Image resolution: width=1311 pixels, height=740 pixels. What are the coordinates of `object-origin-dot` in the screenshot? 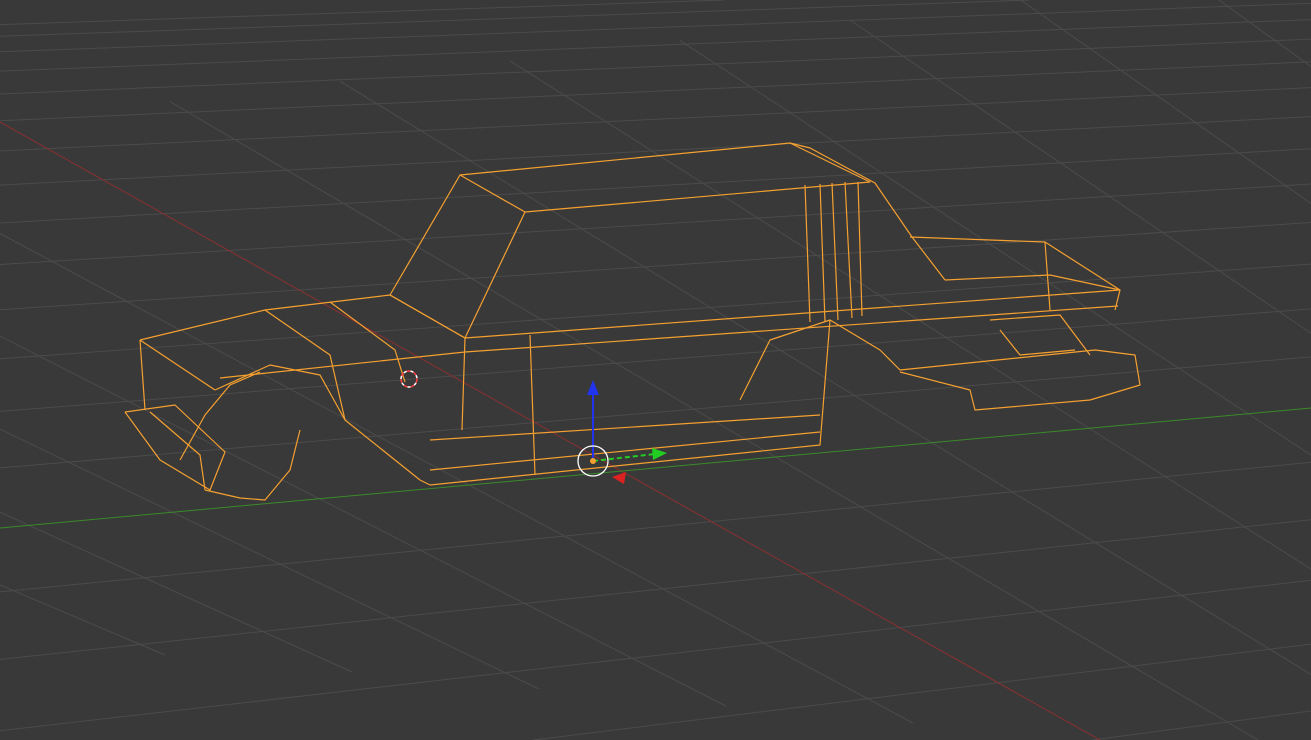 It's located at (593, 461).